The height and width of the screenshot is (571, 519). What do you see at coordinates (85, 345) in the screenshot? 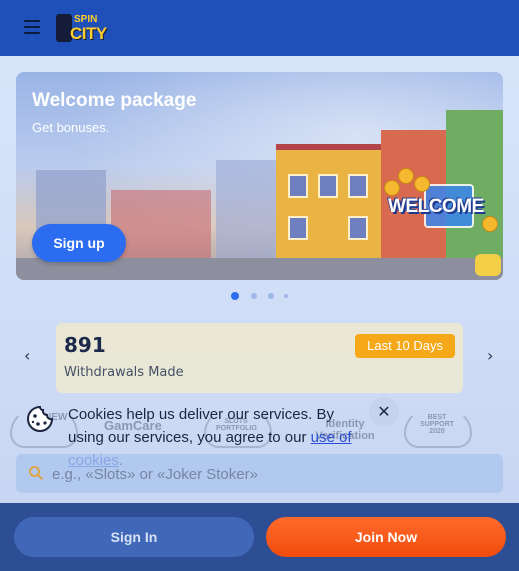
I see `withdrawals-count: 891` at bounding box center [85, 345].